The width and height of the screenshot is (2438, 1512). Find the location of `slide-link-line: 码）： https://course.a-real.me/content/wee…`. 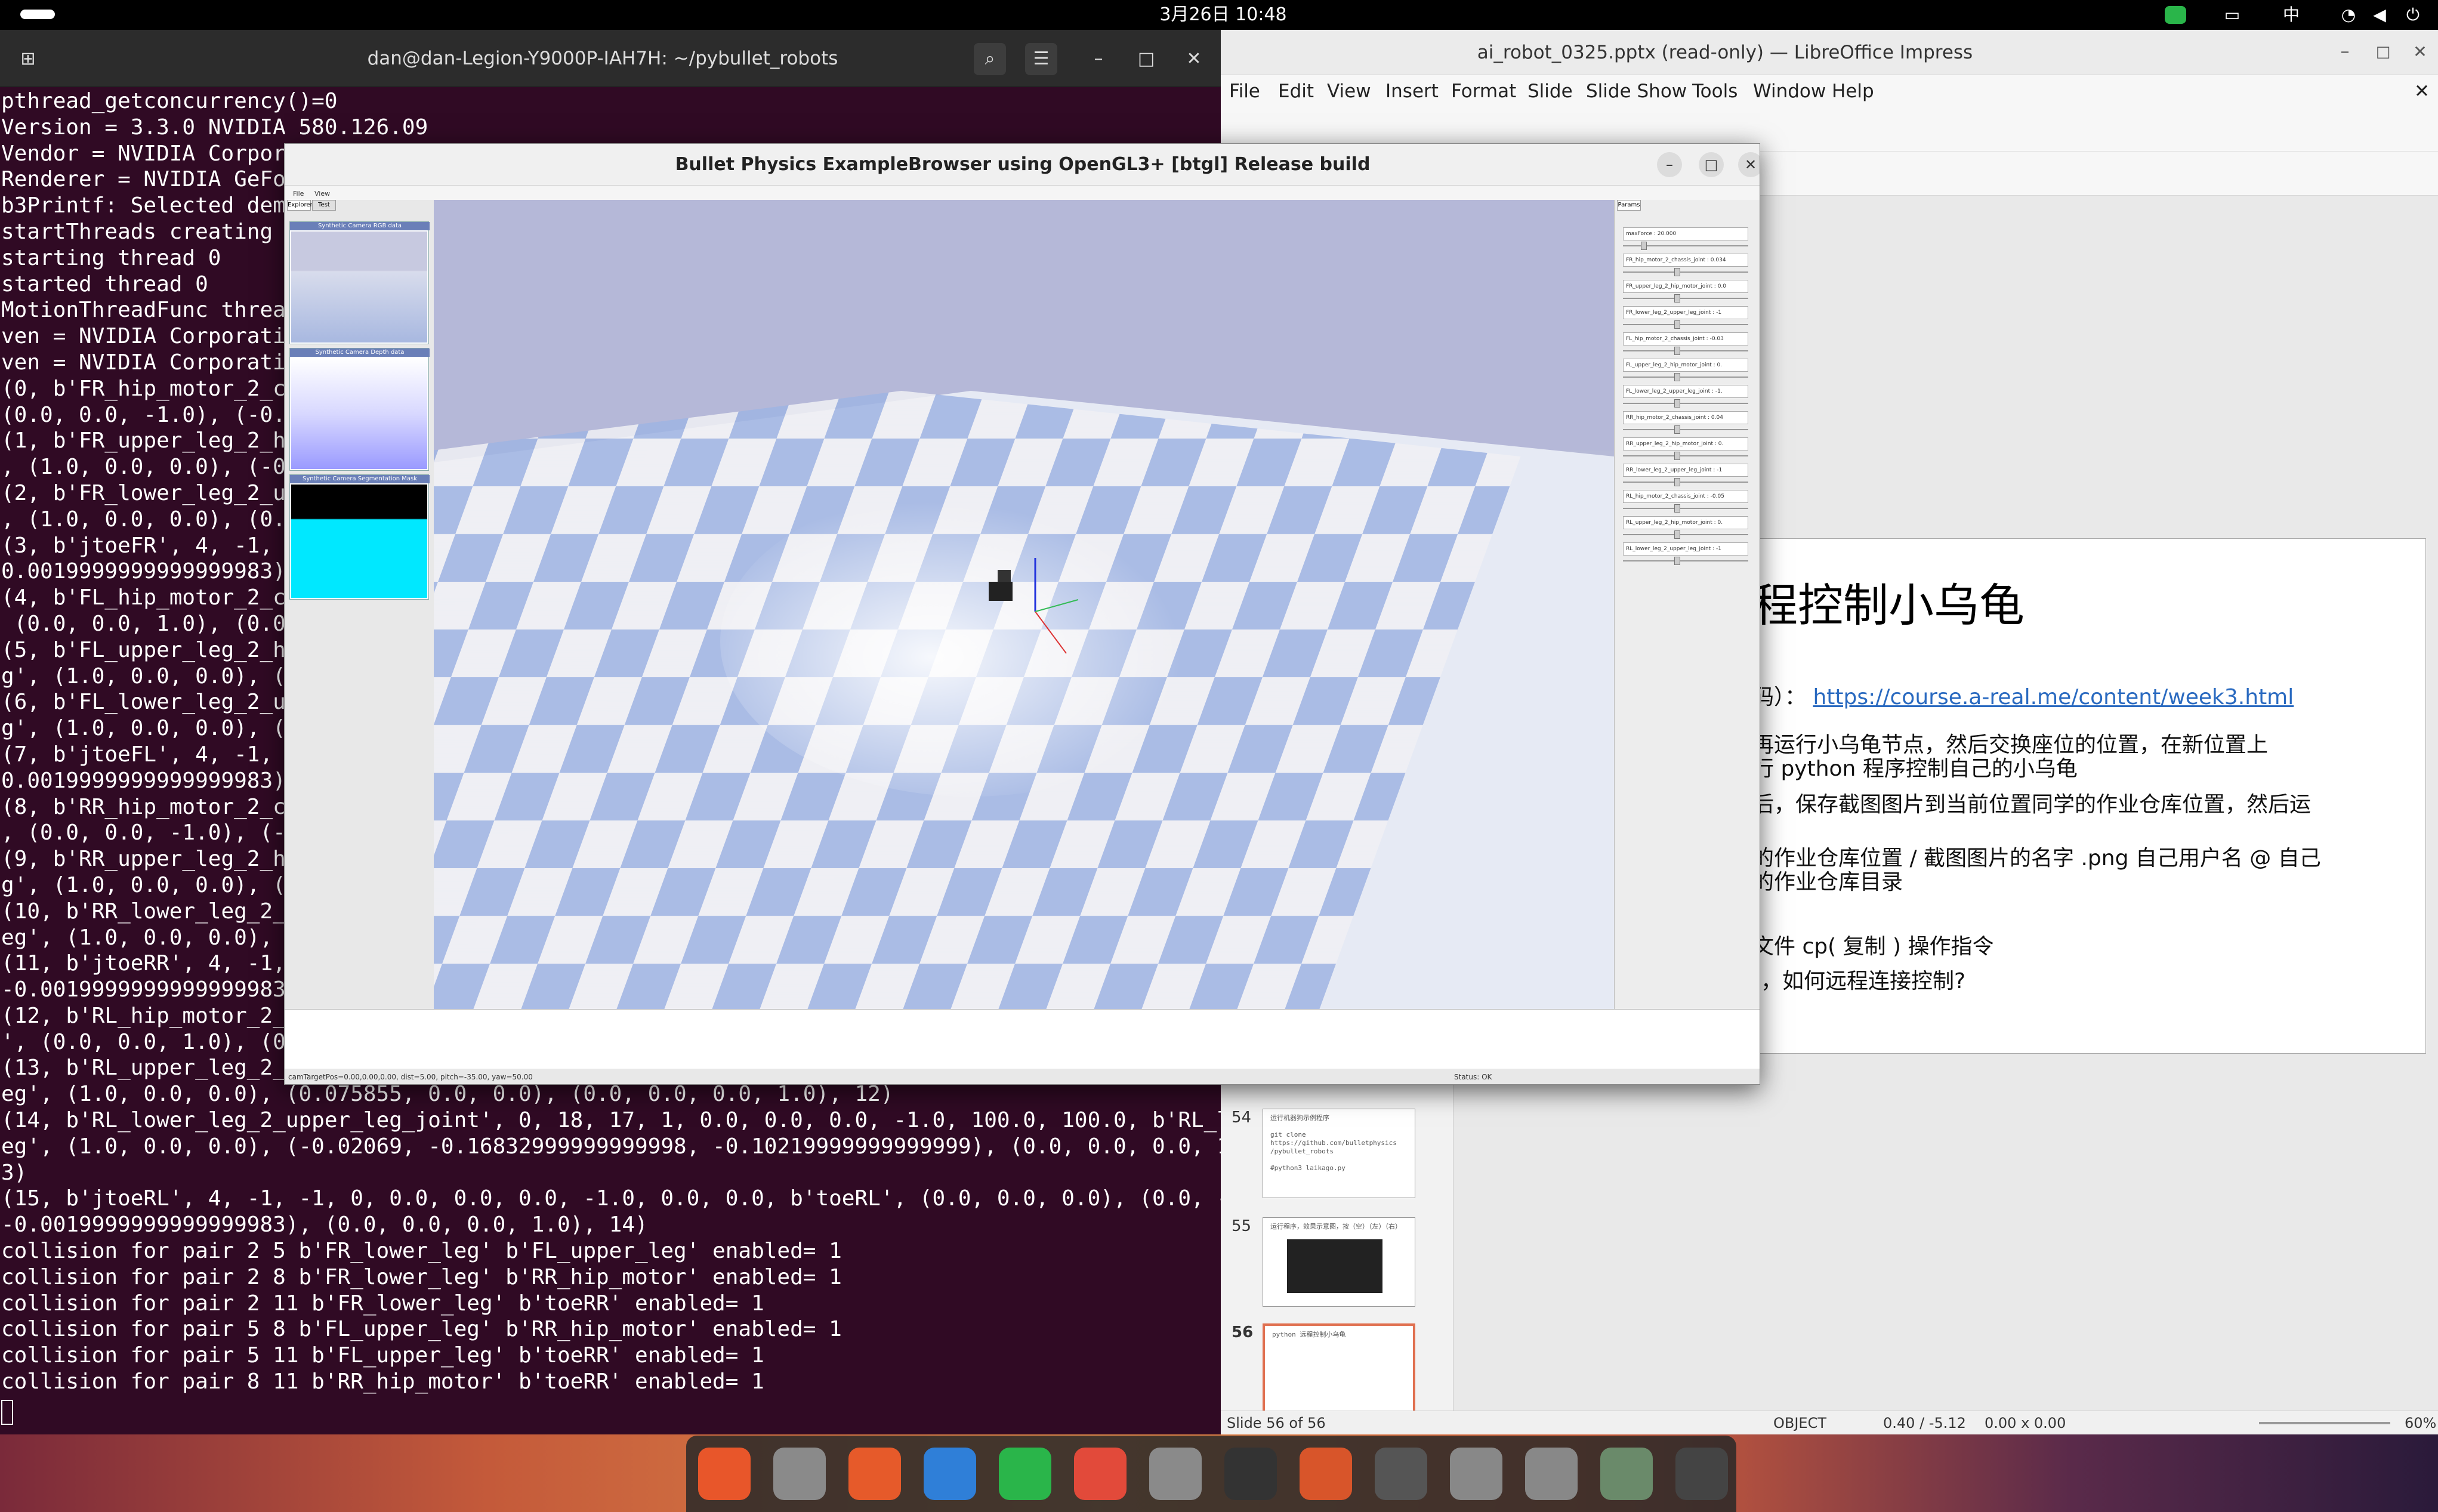

slide-link-line: 码）： https://course.a-real.me/content/wee… is located at coordinates (2023, 697).